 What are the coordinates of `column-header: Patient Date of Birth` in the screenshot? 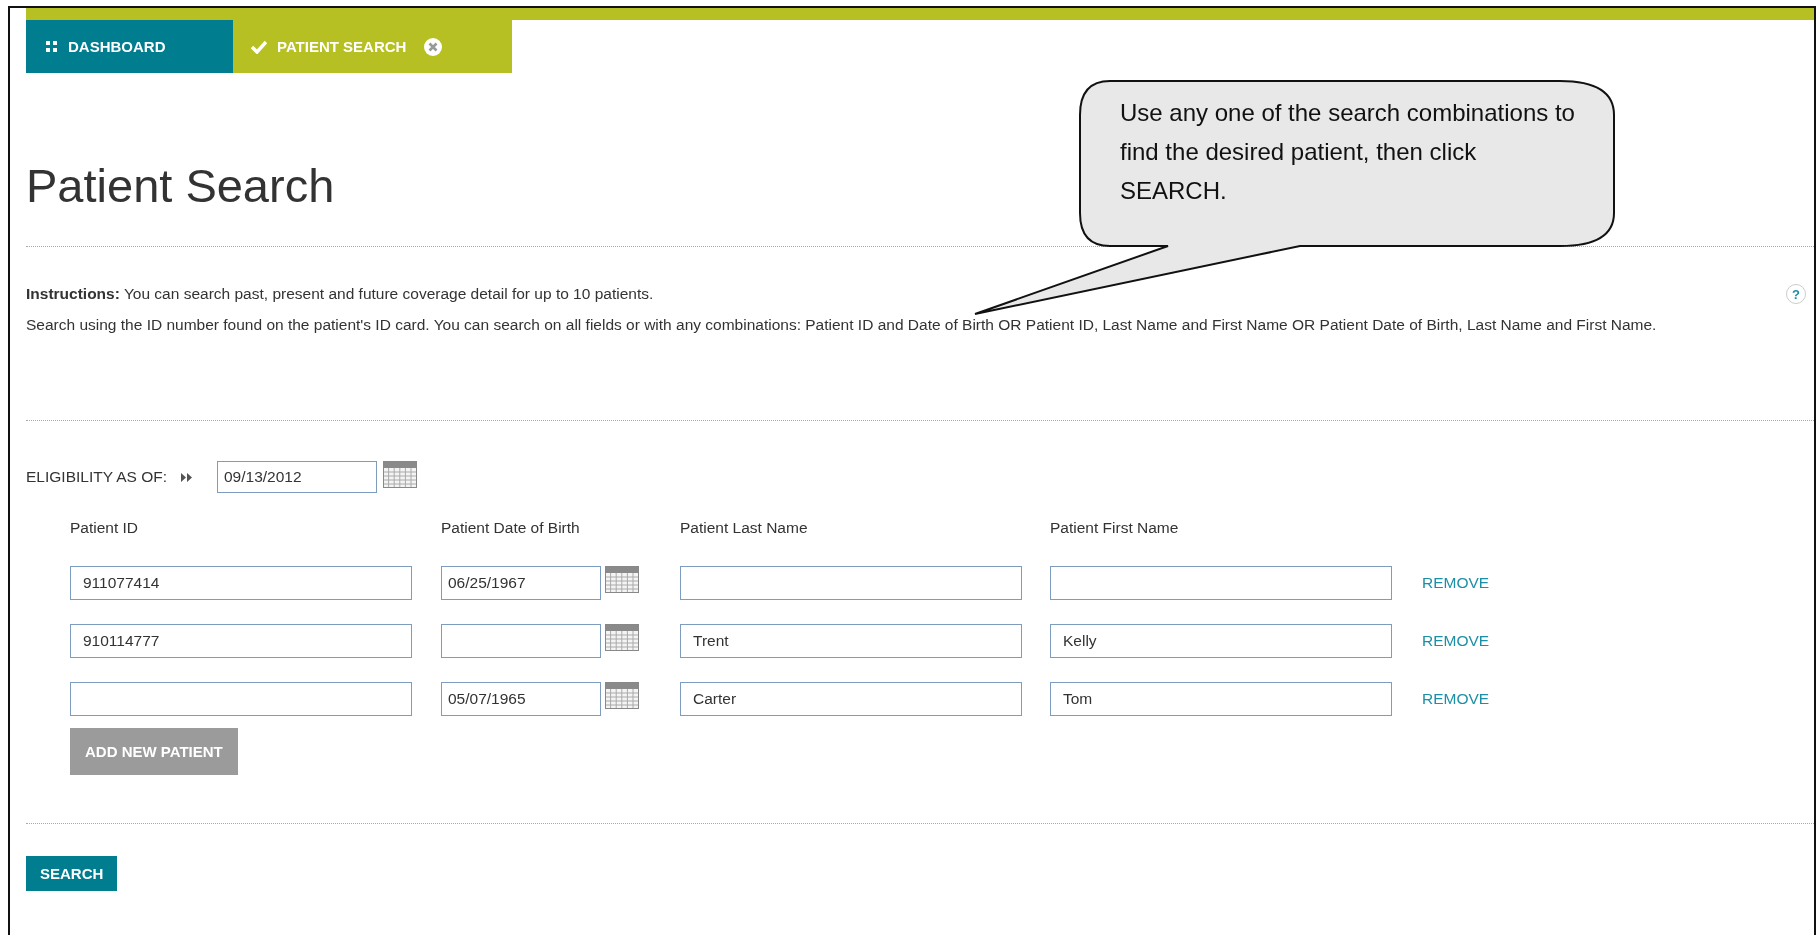 It's located at (511, 528).